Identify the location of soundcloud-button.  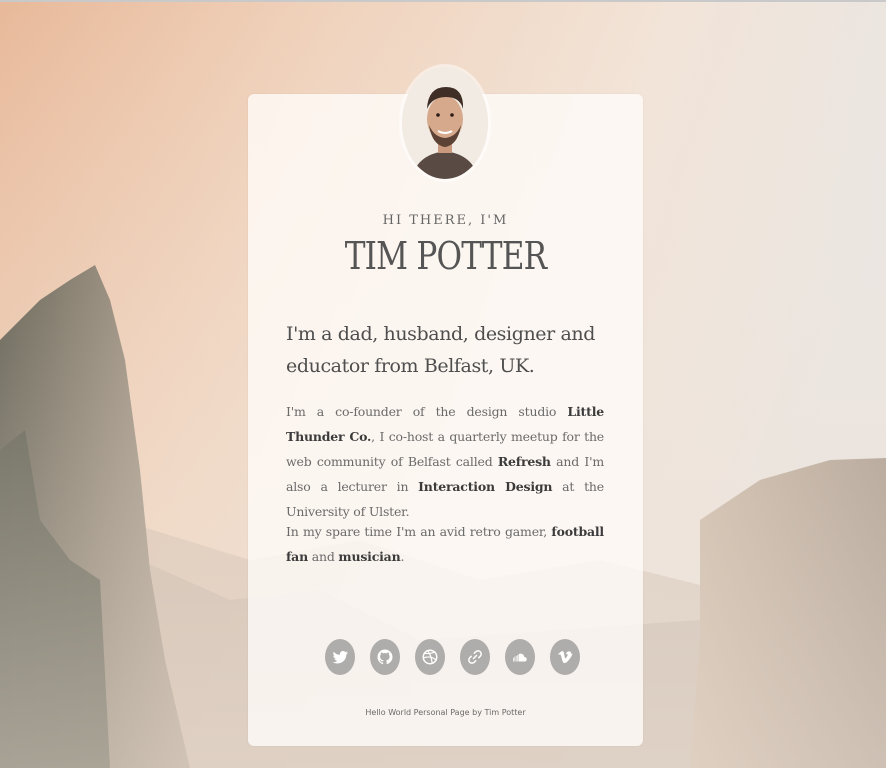
(520, 657).